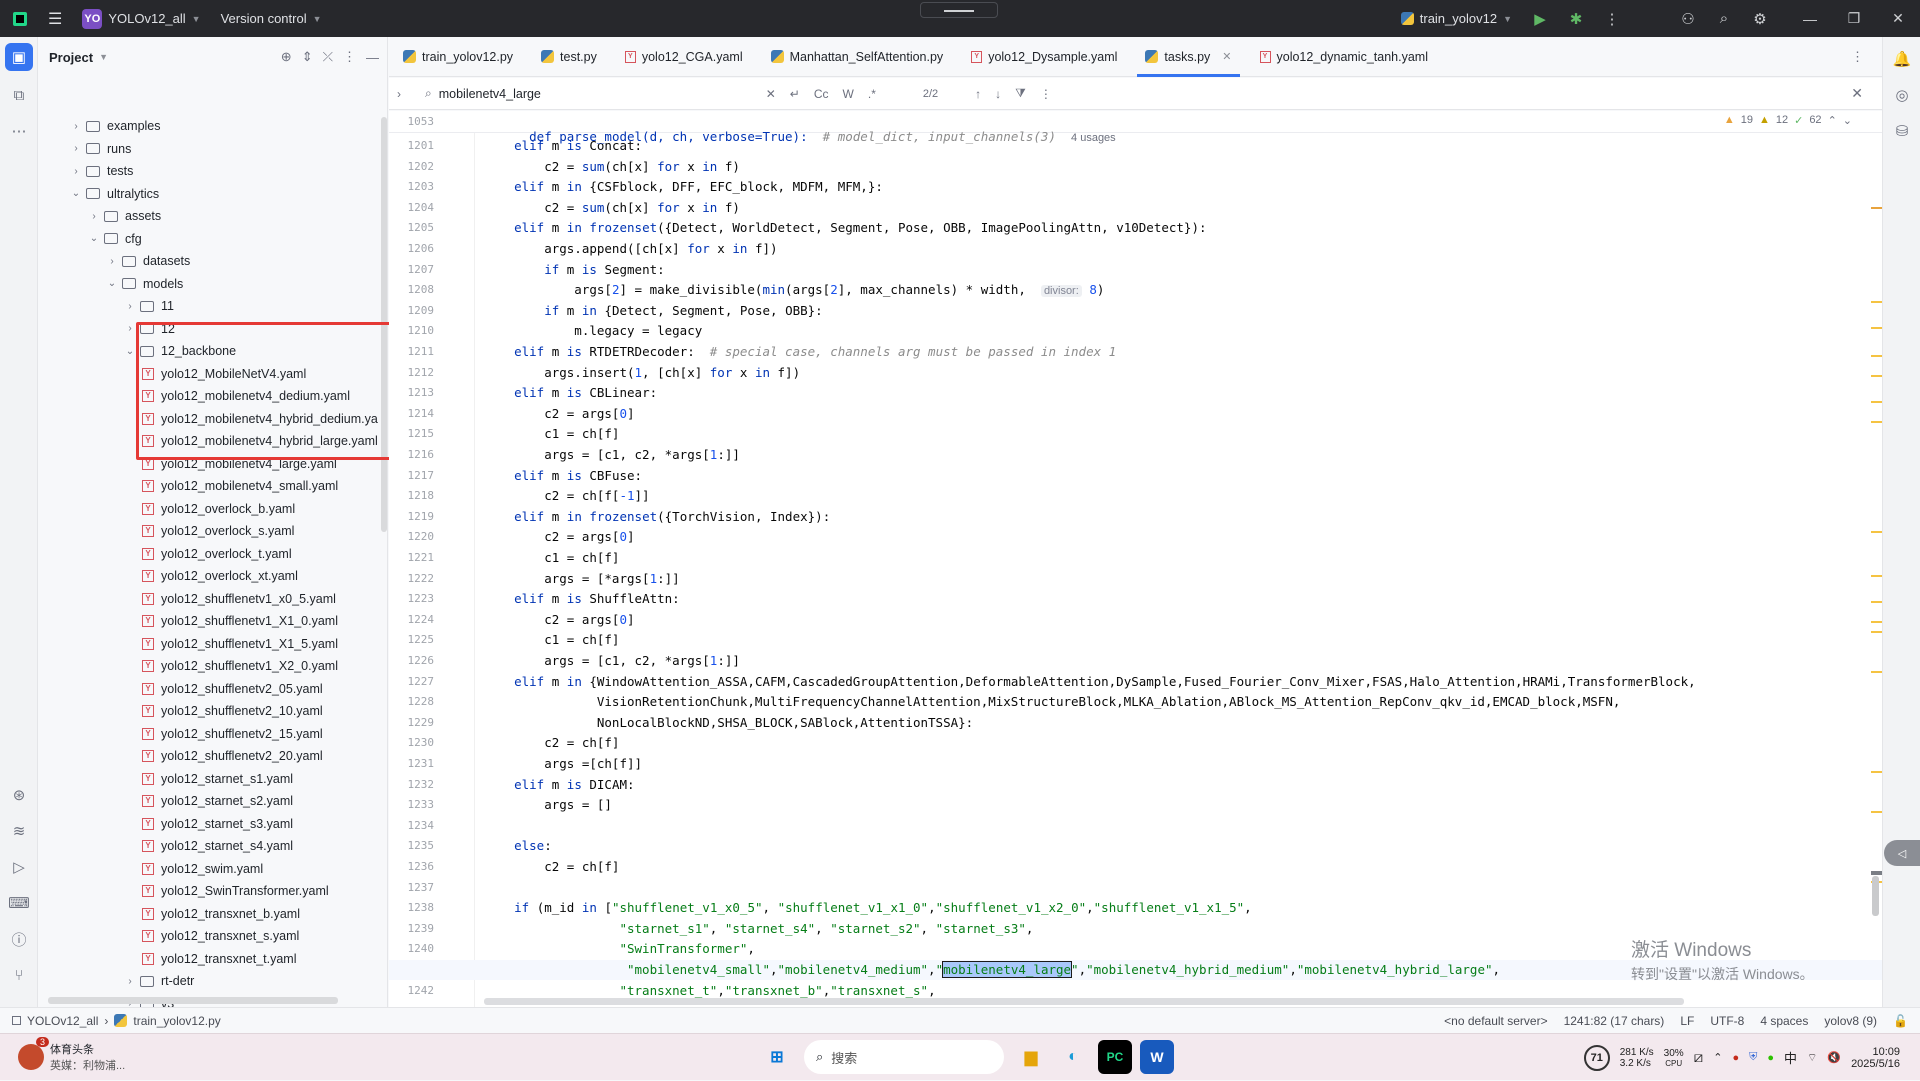 This screenshot has width=1920, height=1081. Describe the element at coordinates (1540, 18) in the screenshot. I see `run-icon: ▶` at that location.